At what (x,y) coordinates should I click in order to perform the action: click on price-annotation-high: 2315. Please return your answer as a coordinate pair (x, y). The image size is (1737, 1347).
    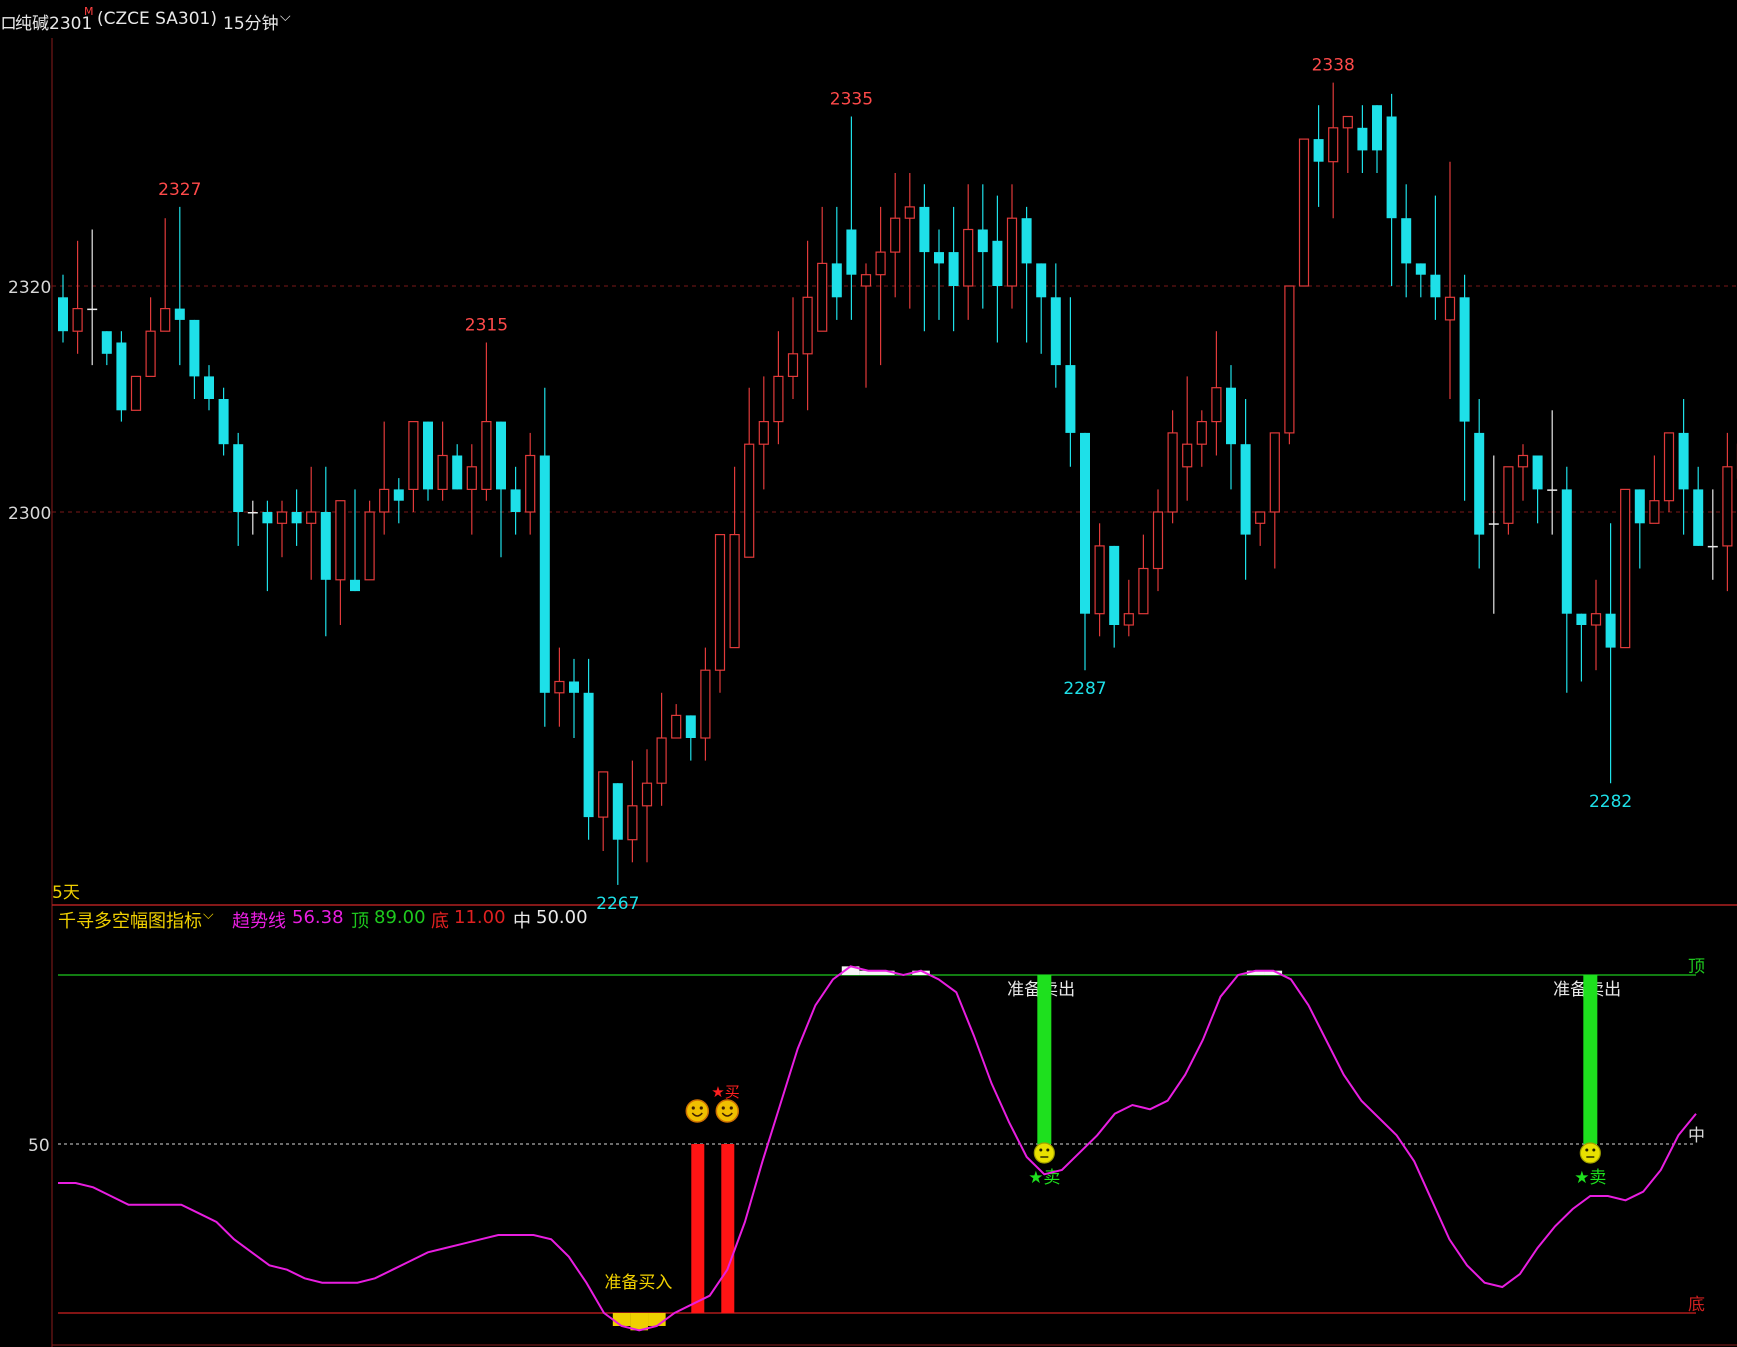
    Looking at the image, I should click on (486, 326).